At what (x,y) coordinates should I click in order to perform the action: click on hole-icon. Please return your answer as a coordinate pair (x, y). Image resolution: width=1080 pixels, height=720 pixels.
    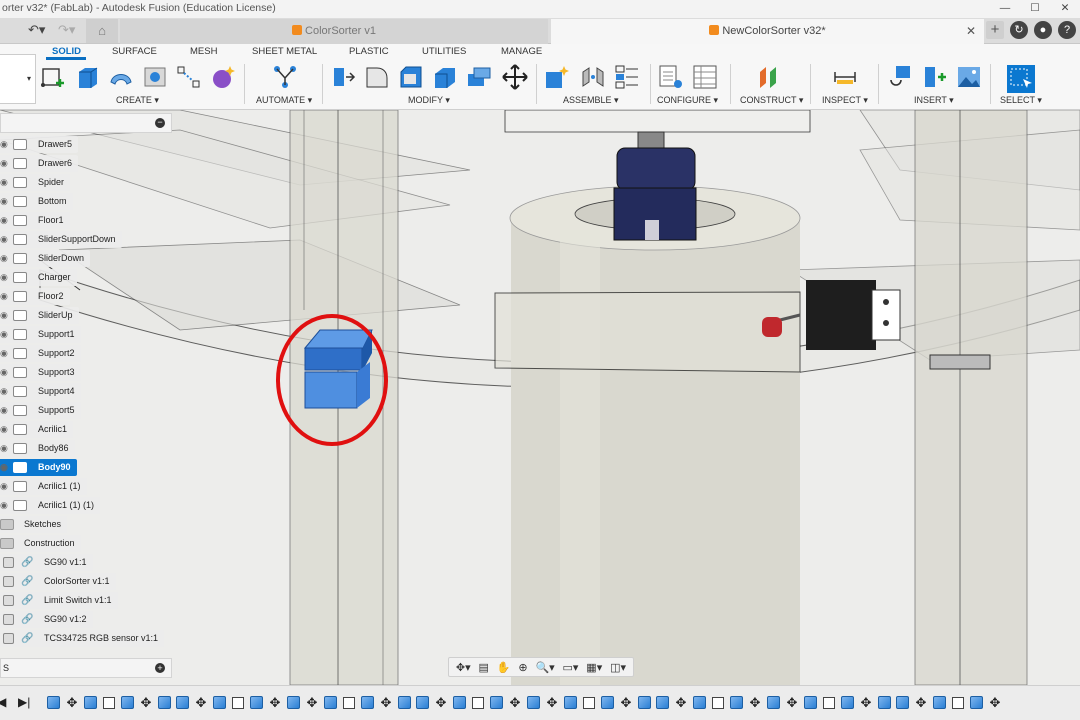
    Looking at the image, I should click on (155, 77).